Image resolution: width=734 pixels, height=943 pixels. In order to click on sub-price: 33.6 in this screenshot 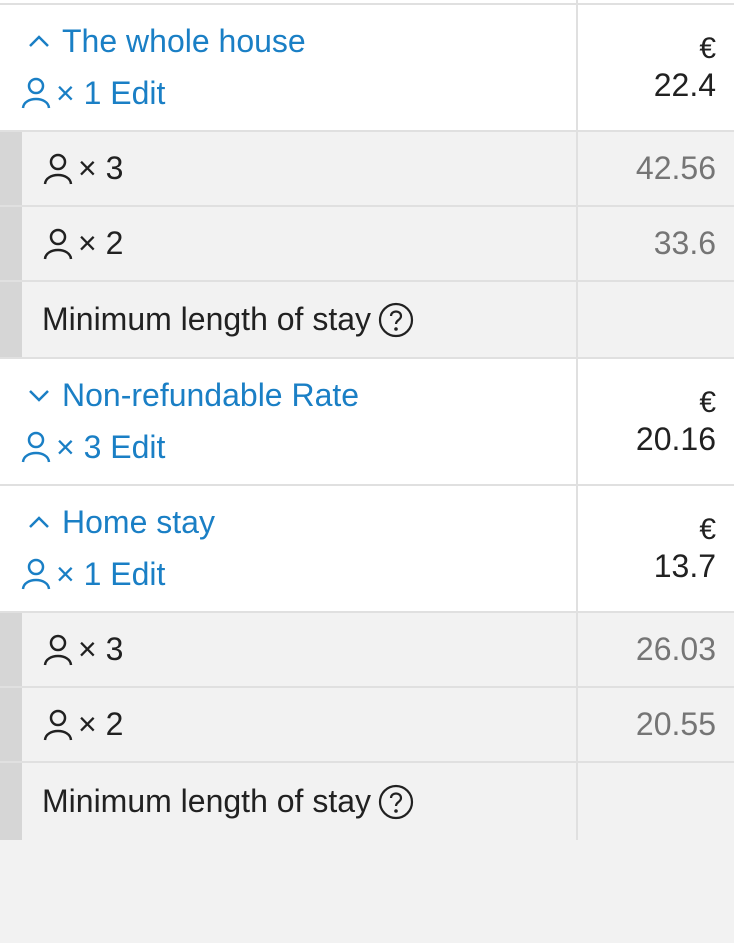, I will do `click(684, 243)`.